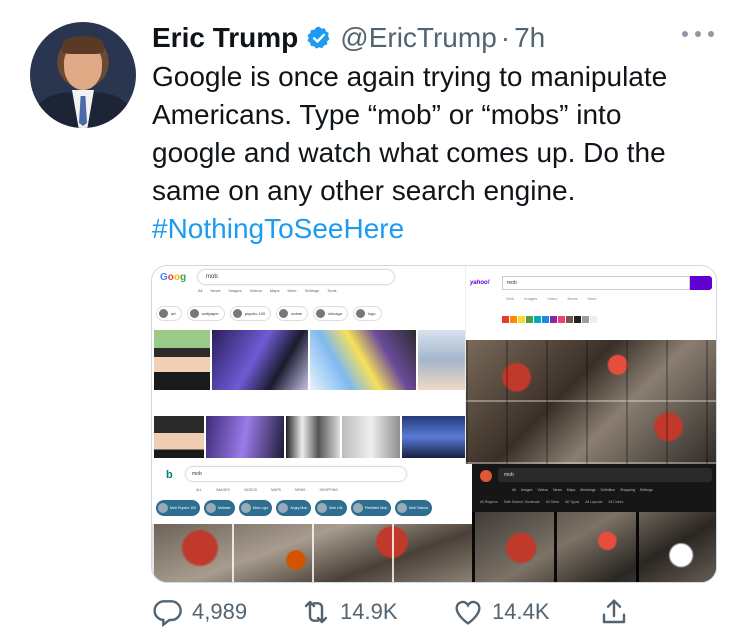 The image size is (750, 641). Describe the element at coordinates (608, 490) in the screenshot. I see `ddg-tab: Definition` at that location.